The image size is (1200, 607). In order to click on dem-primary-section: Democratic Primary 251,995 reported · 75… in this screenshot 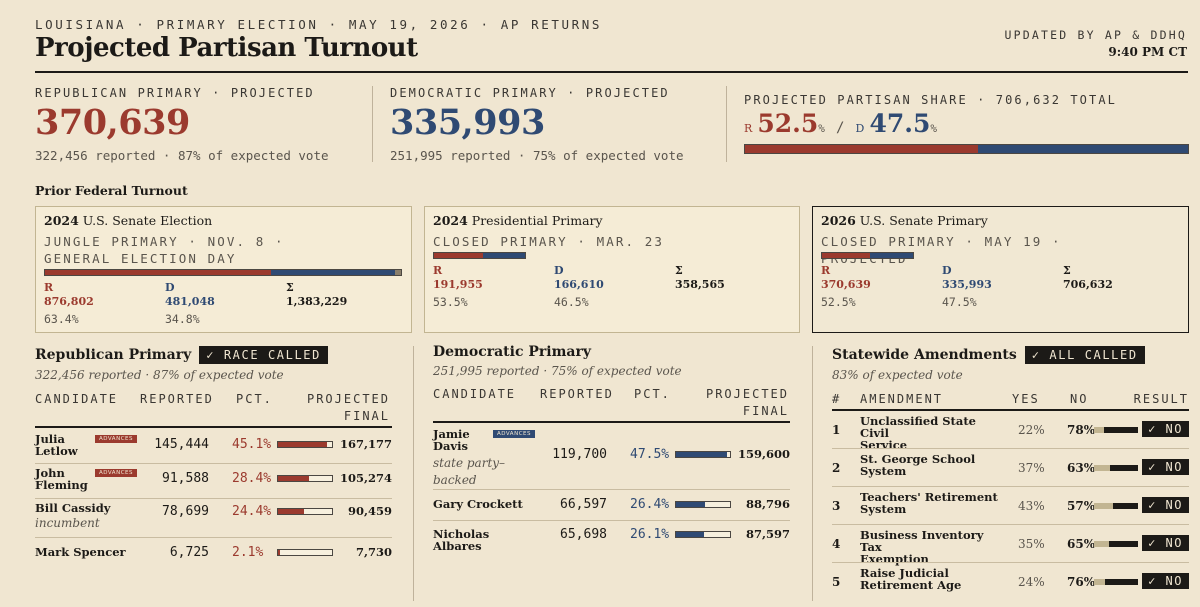, I will do `click(611, 361)`.